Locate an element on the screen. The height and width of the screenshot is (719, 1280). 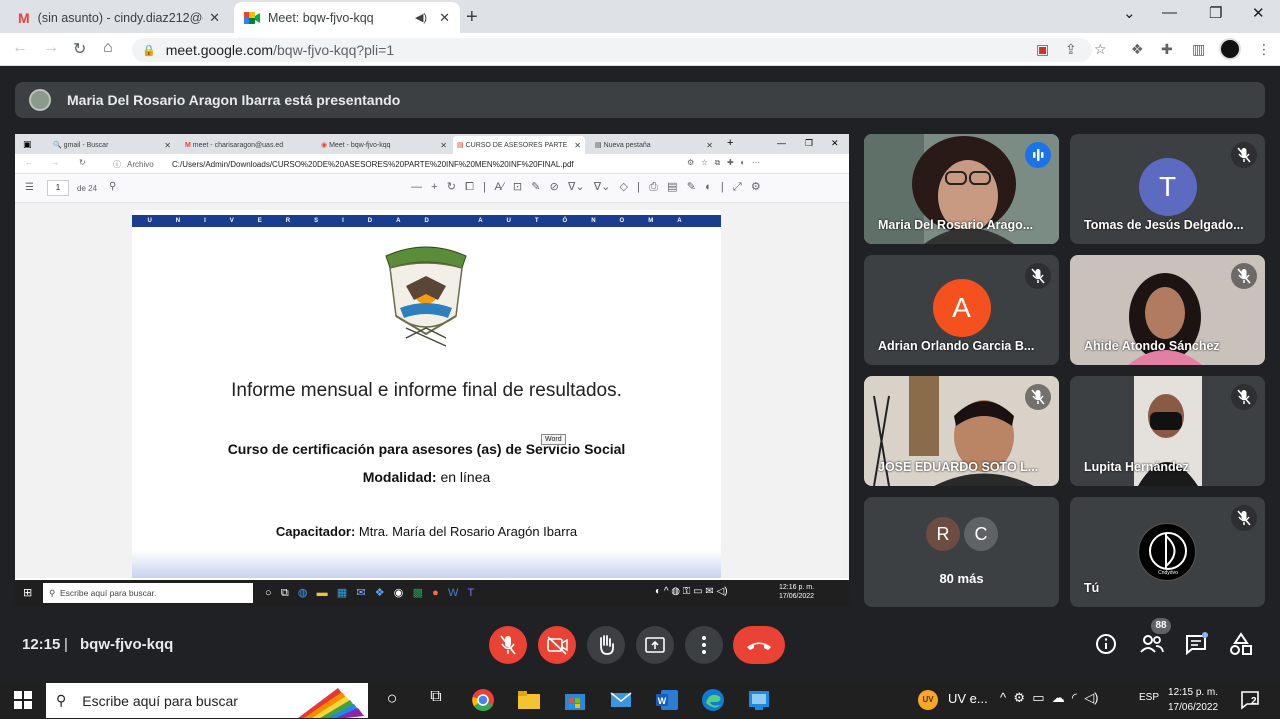
shared-date: 17/06/2022 is located at coordinates (797, 596).